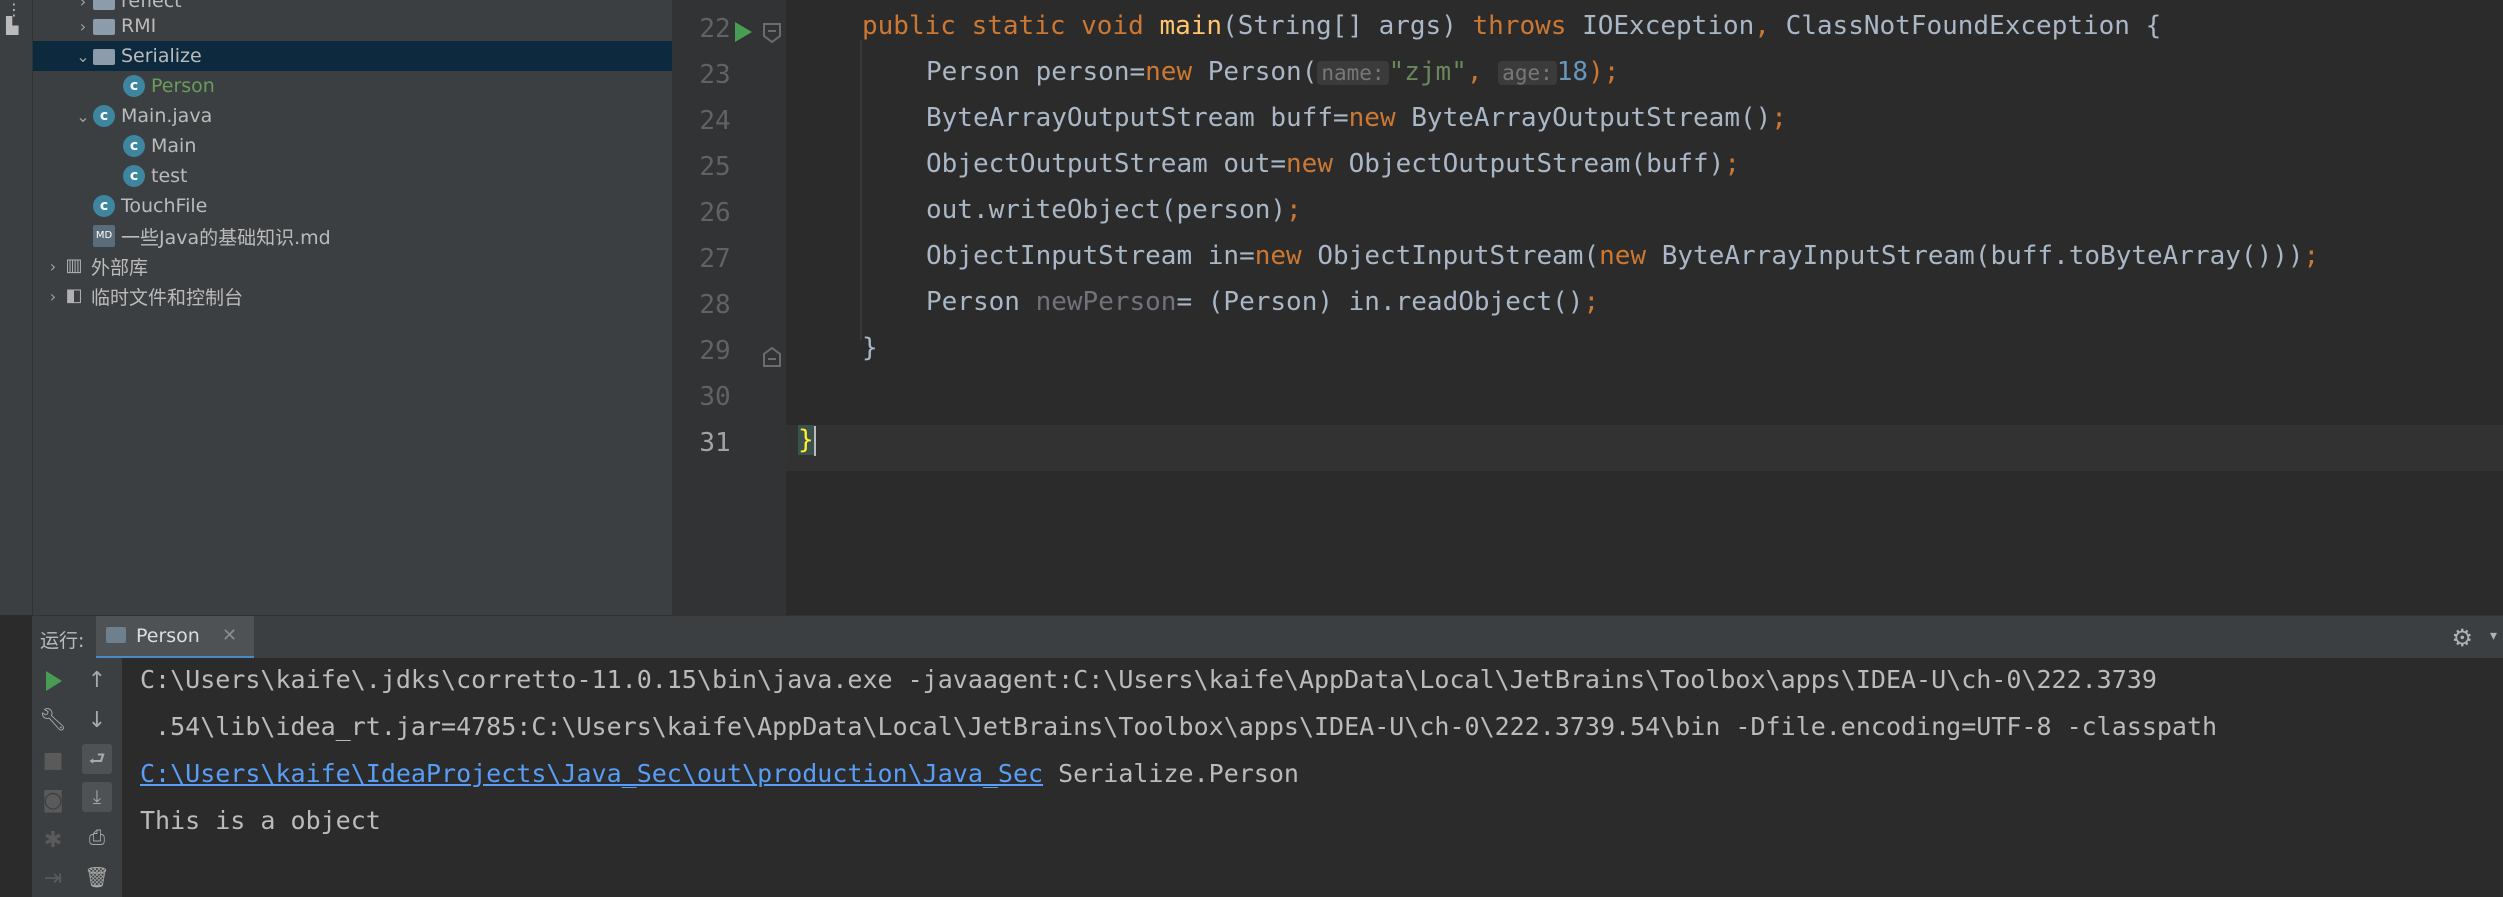 This screenshot has width=2503, height=897. What do you see at coordinates (97, 877) in the screenshot?
I see `trash-icon: 🗑︎` at bounding box center [97, 877].